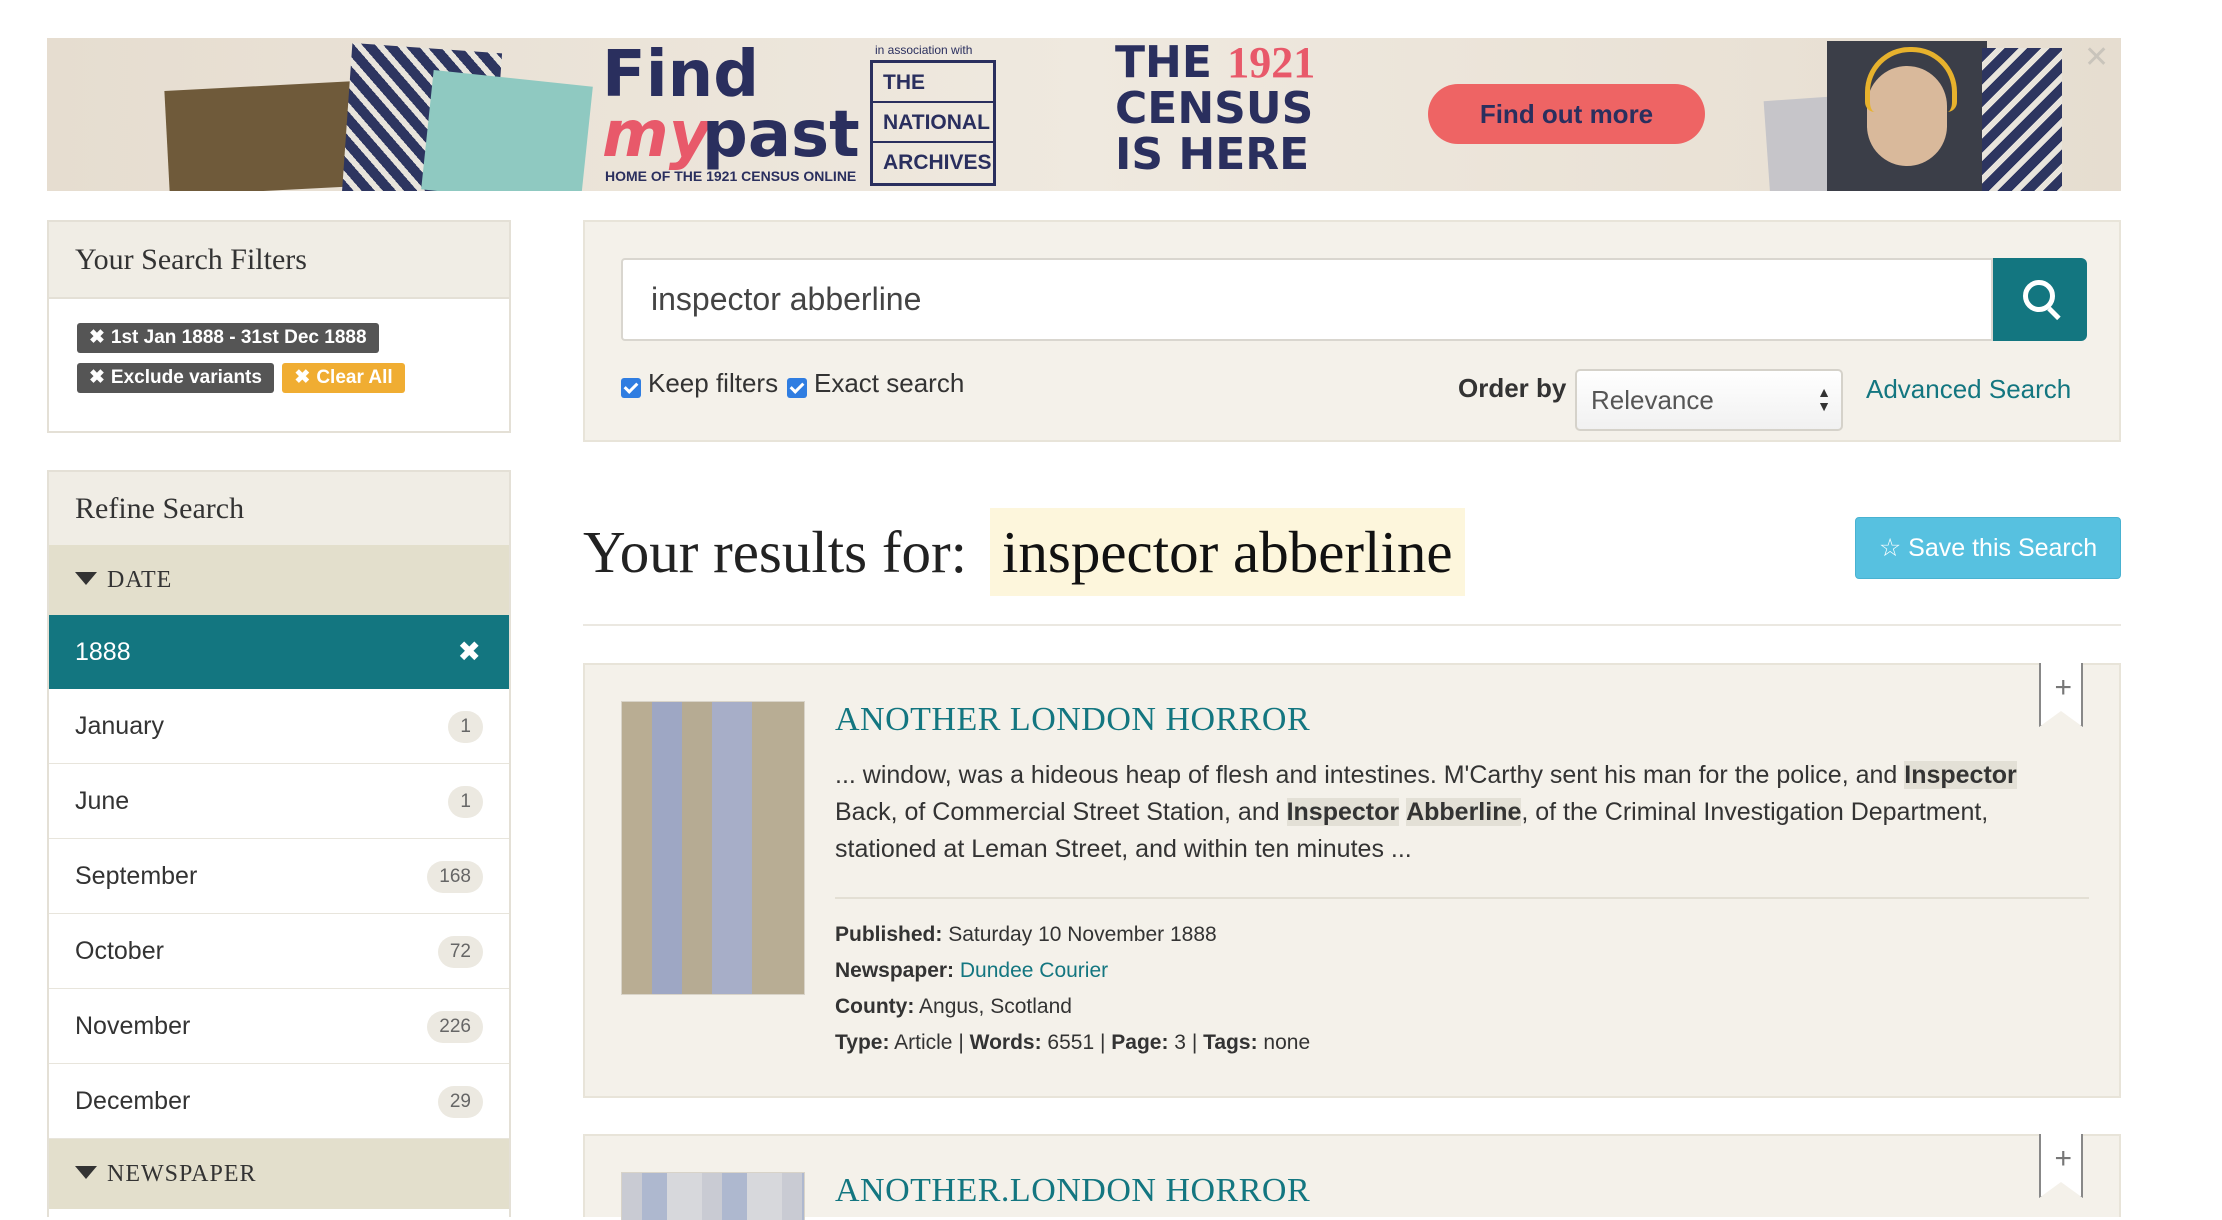  I want to click on facet-heading-date: DATE, so click(279, 580).